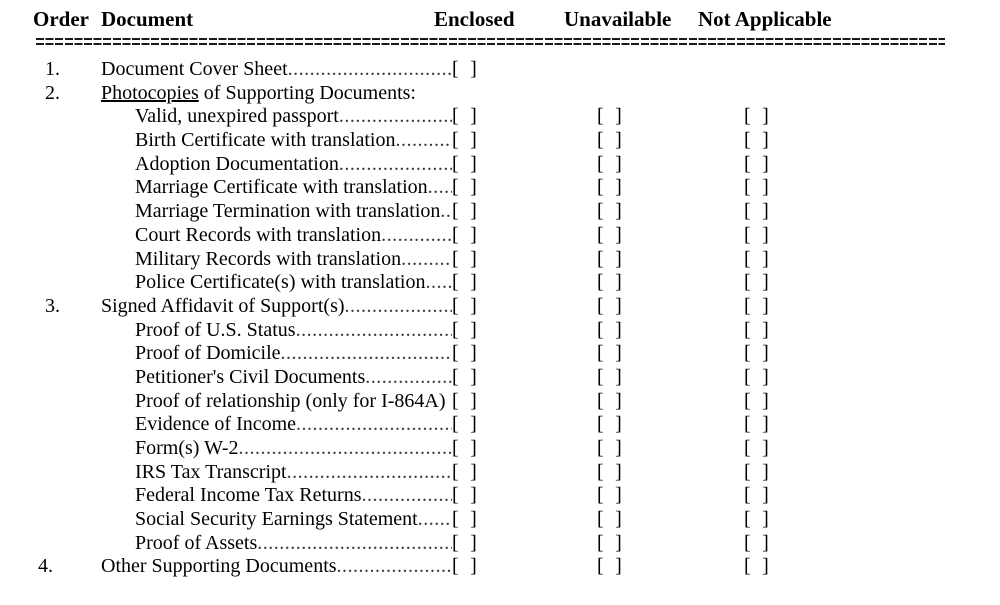  Describe the element at coordinates (288, 211) in the screenshot. I see `row-label: Marriage Termination with translation` at that location.